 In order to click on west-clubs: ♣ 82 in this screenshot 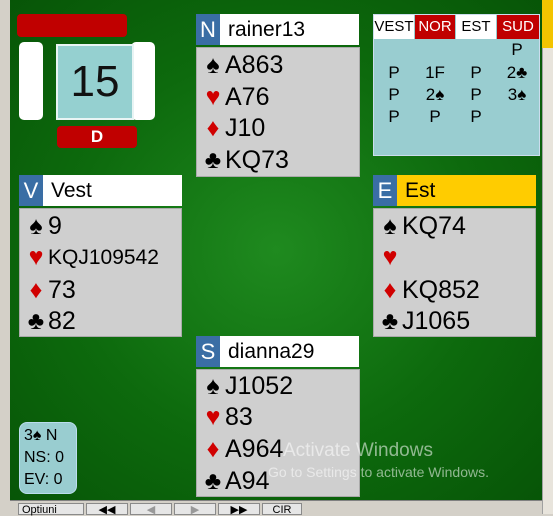, I will do `click(50, 321)`.